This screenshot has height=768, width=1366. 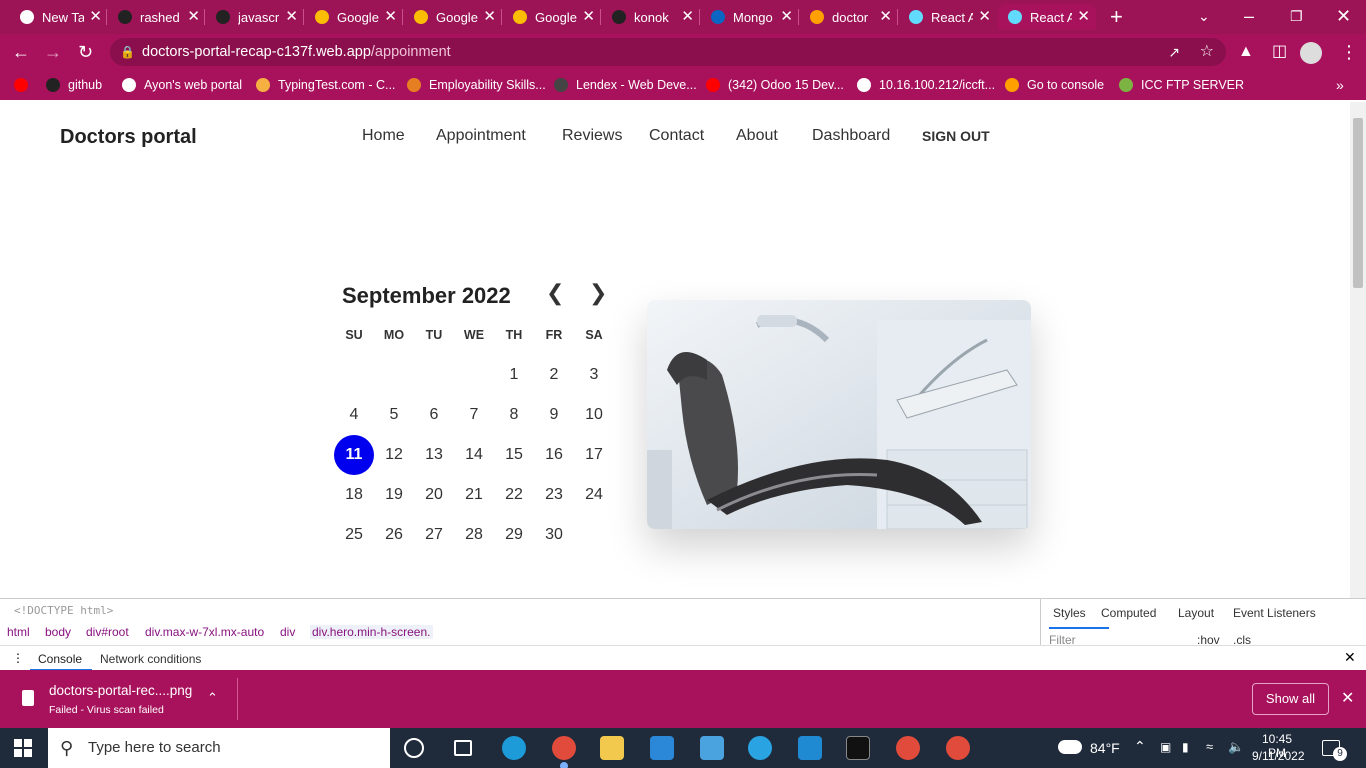 What do you see at coordinates (287, 632) in the screenshot?
I see `dom-breadcrumb: div` at bounding box center [287, 632].